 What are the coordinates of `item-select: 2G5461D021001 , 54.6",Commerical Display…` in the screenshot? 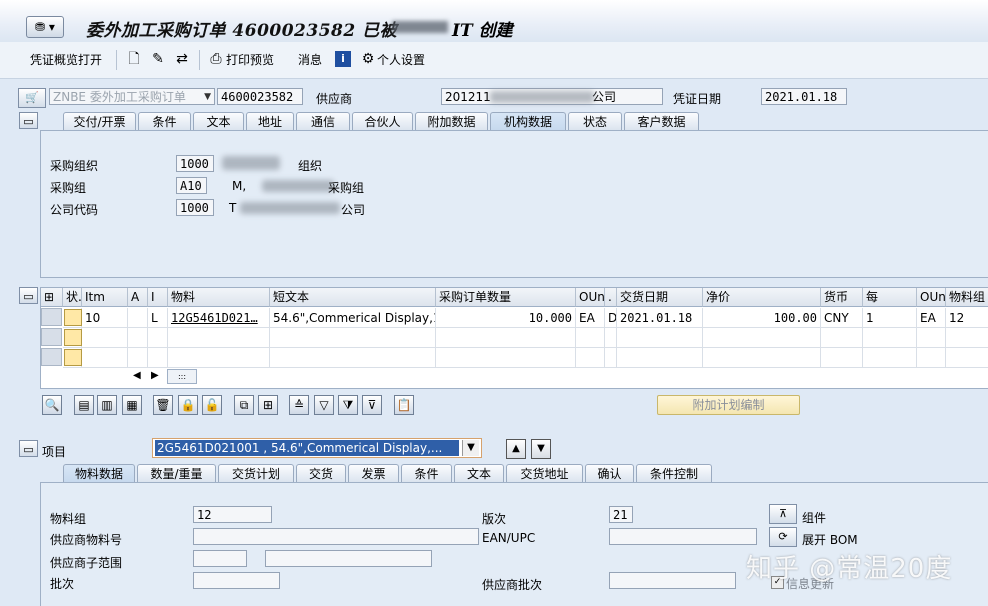 It's located at (317, 448).